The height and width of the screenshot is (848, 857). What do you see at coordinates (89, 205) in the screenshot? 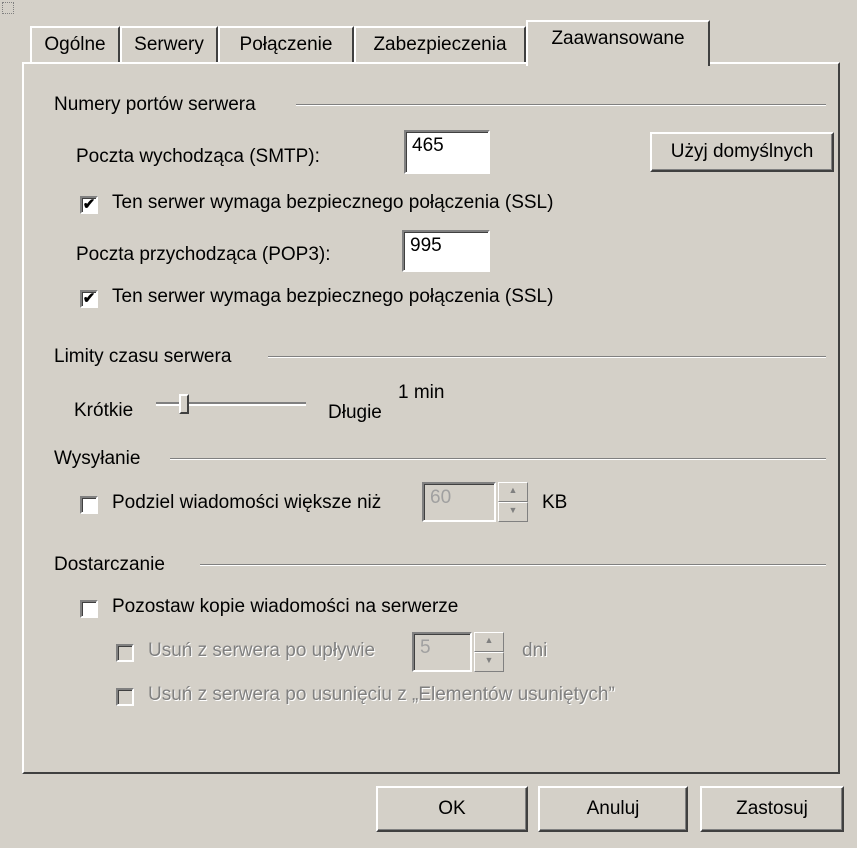
I see `smtp-ssl-checkbox: ✔` at bounding box center [89, 205].